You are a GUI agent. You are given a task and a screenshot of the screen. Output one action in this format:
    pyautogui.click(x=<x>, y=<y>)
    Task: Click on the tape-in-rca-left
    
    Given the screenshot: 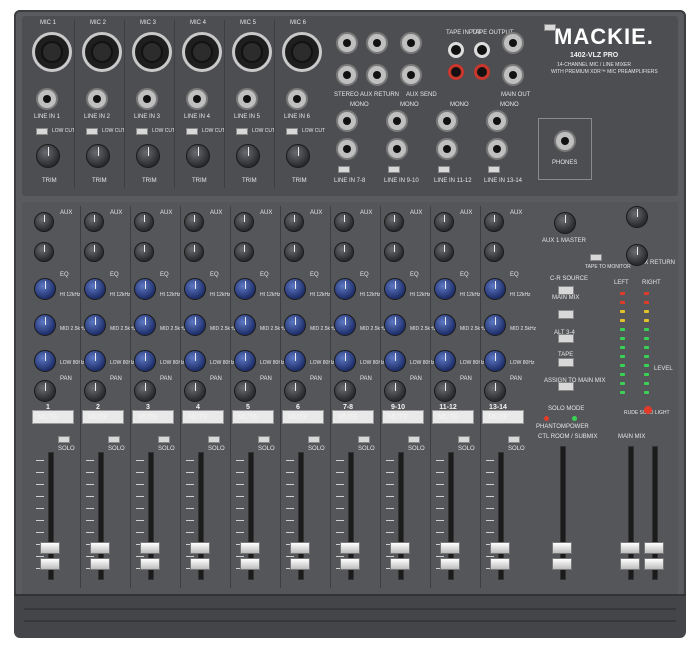 What is the action you would take?
    pyautogui.click(x=456, y=50)
    